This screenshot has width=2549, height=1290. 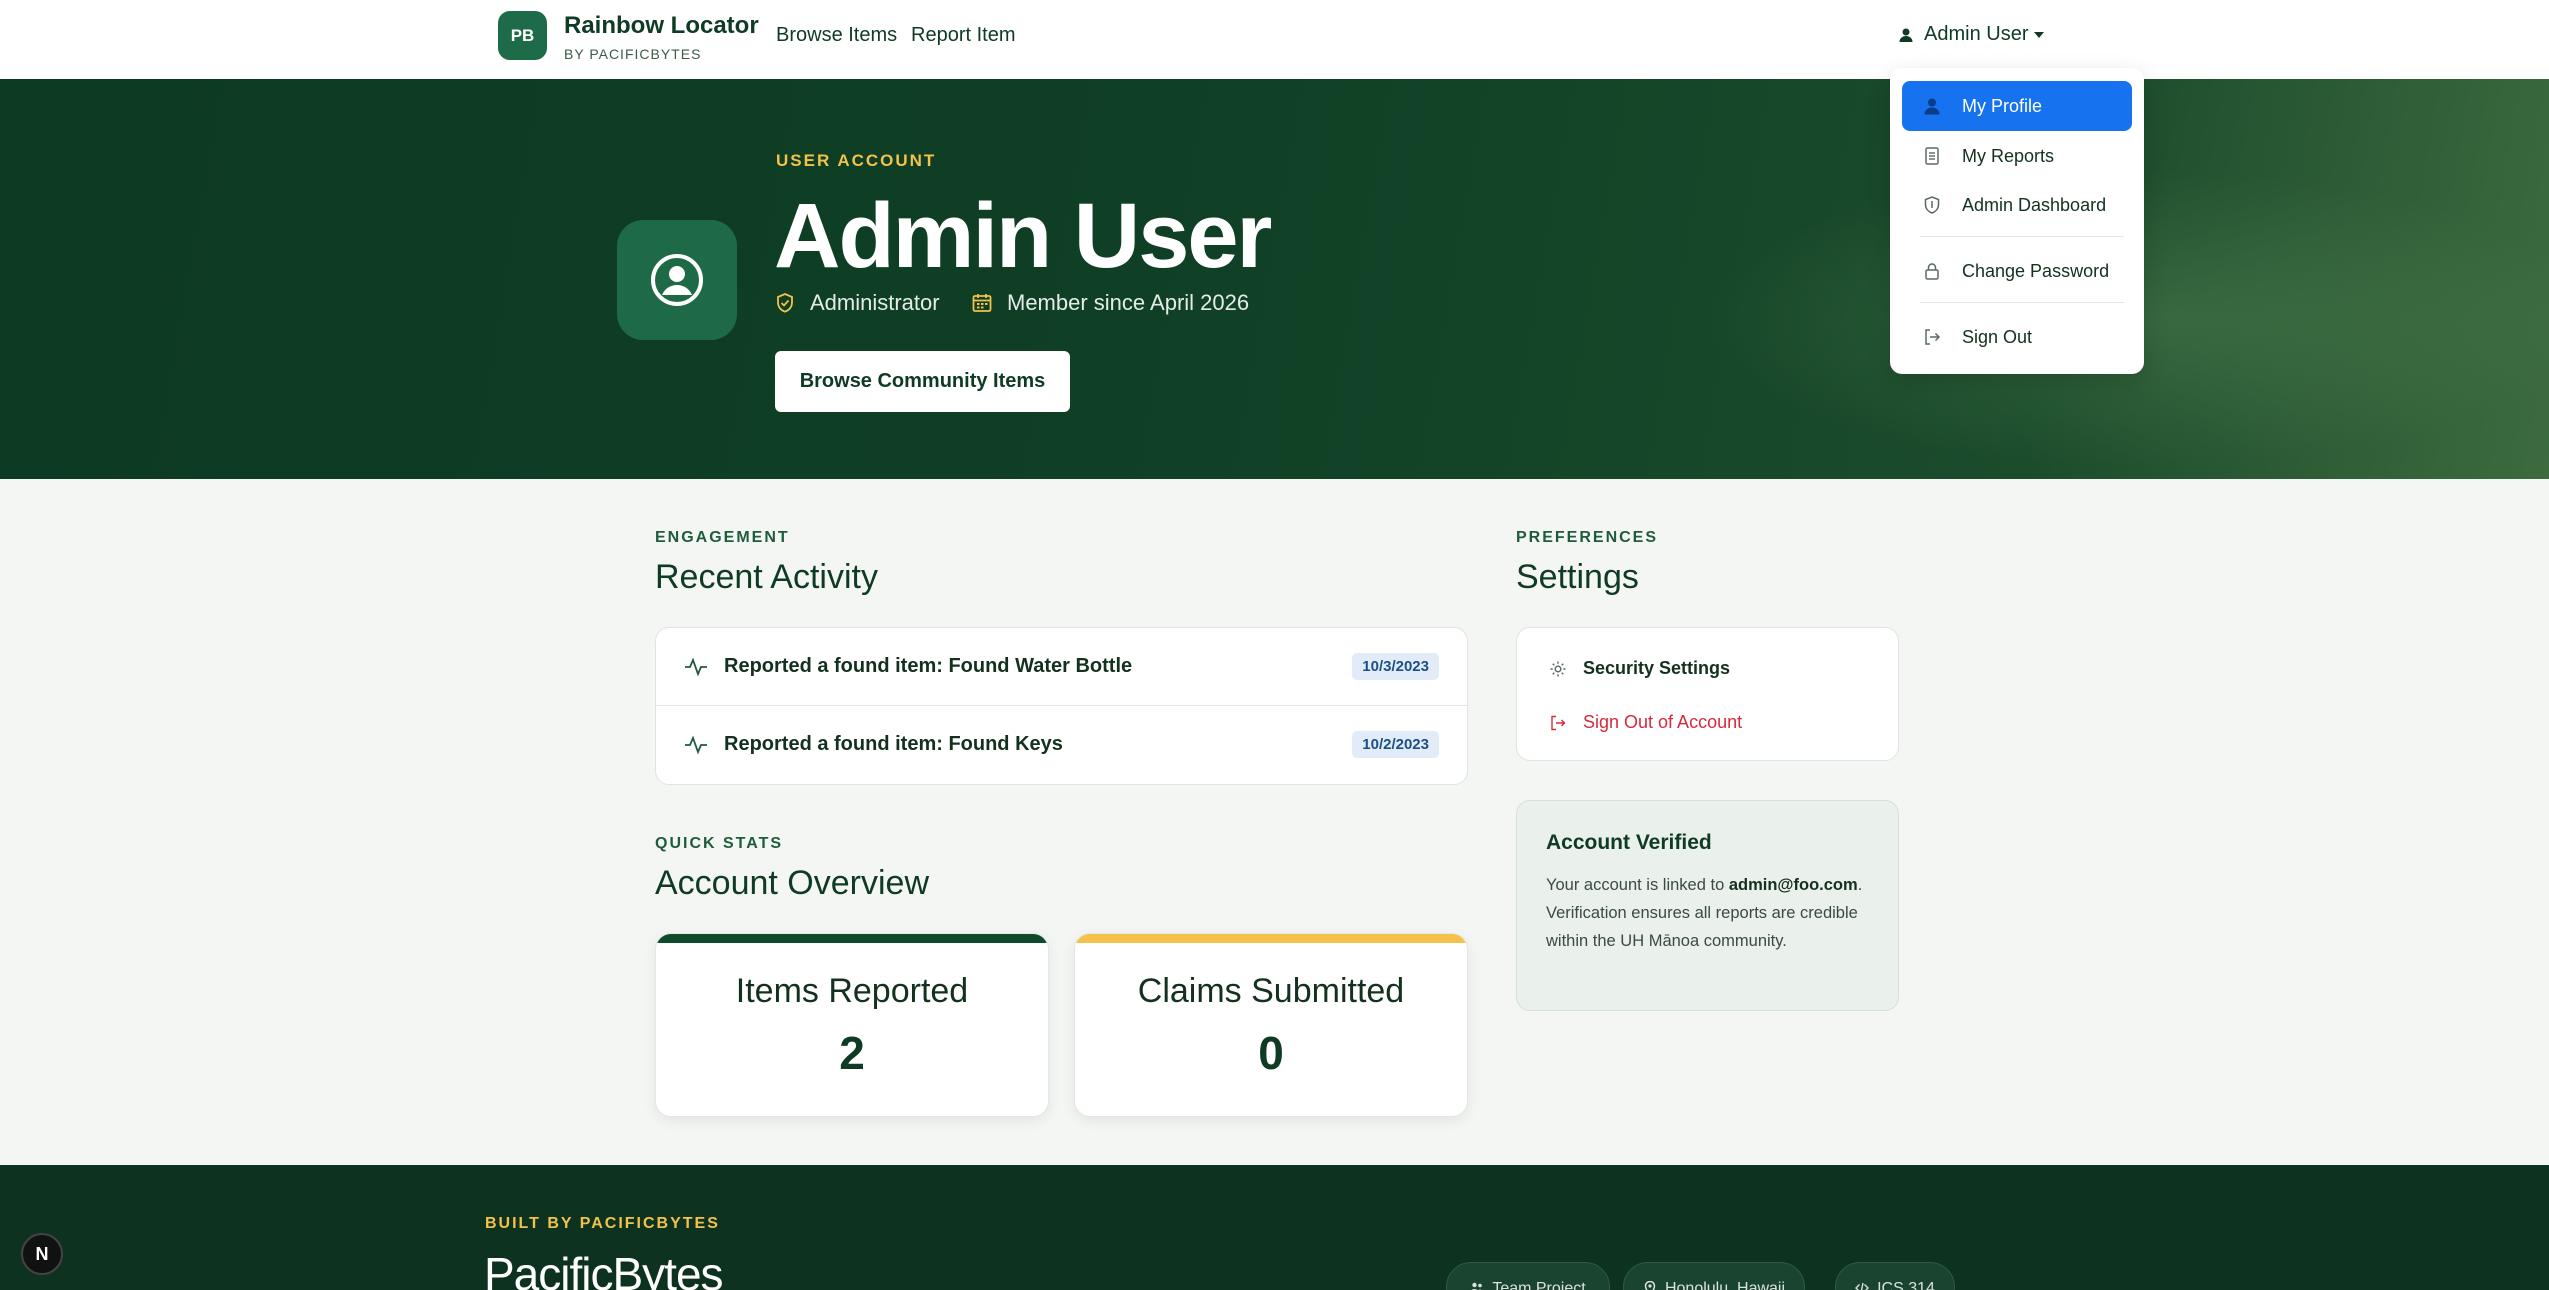 I want to click on claims-submitted-card: Claims Submitted 0, so click(x=1271, y=1025).